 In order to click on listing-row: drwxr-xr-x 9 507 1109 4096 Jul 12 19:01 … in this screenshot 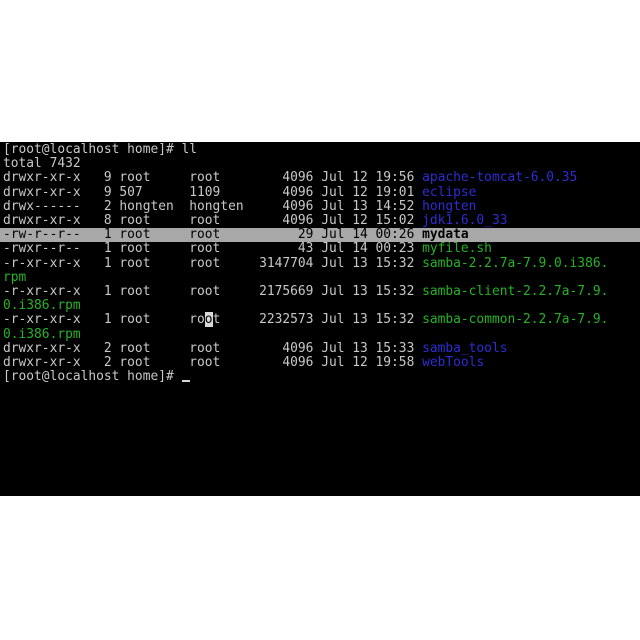, I will do `click(240, 192)`.